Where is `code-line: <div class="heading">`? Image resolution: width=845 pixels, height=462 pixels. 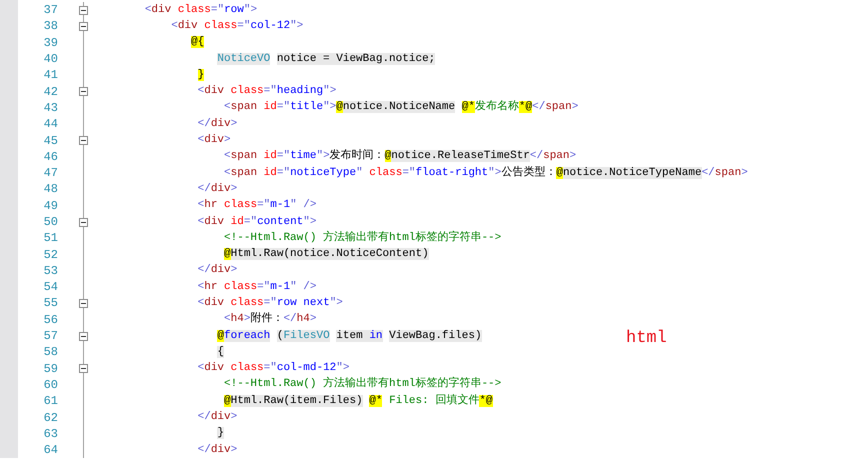 code-line: <div class="heading"> is located at coordinates (266, 92).